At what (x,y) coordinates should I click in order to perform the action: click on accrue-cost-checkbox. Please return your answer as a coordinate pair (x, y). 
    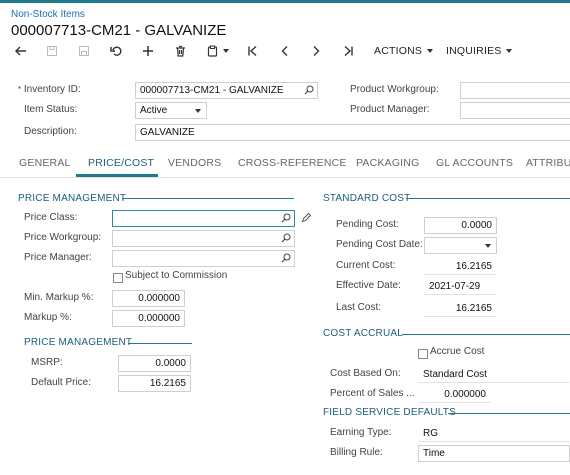
    Looking at the image, I should click on (423, 354).